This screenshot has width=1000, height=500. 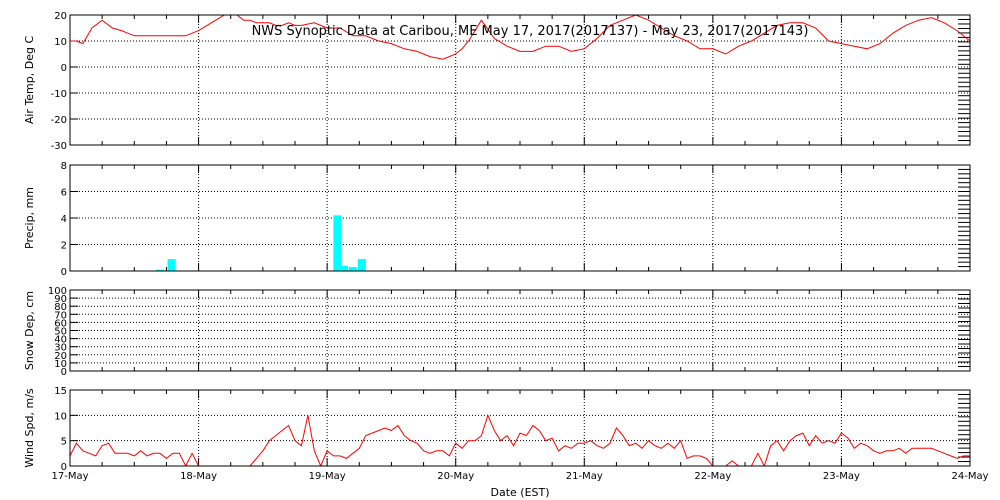 What do you see at coordinates (841, 476) in the screenshot?
I see `x-tick-label: 23-May` at bounding box center [841, 476].